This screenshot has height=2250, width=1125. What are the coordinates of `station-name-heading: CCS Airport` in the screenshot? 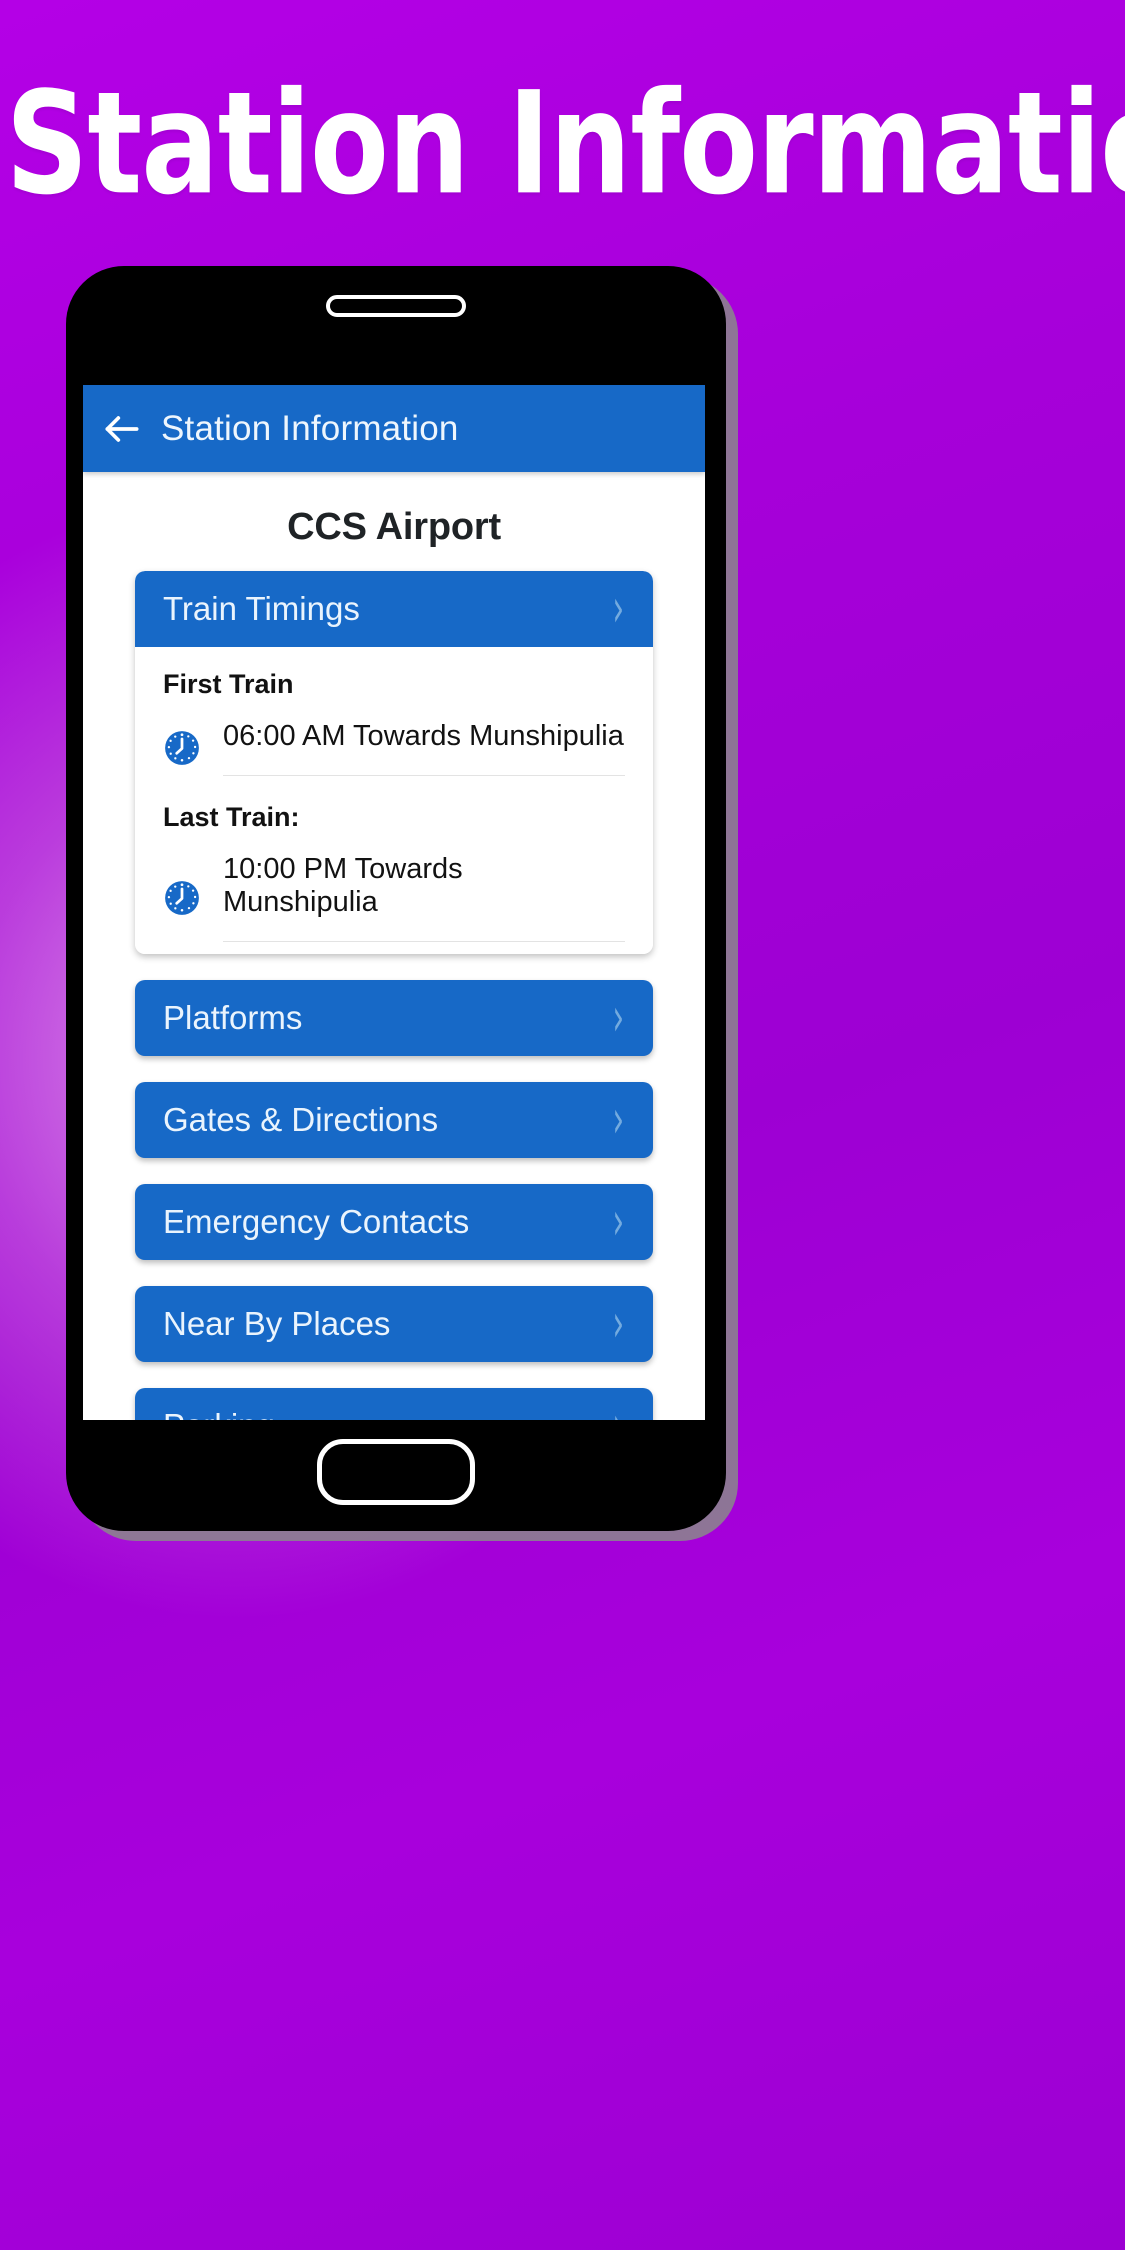 It's located at (394, 527).